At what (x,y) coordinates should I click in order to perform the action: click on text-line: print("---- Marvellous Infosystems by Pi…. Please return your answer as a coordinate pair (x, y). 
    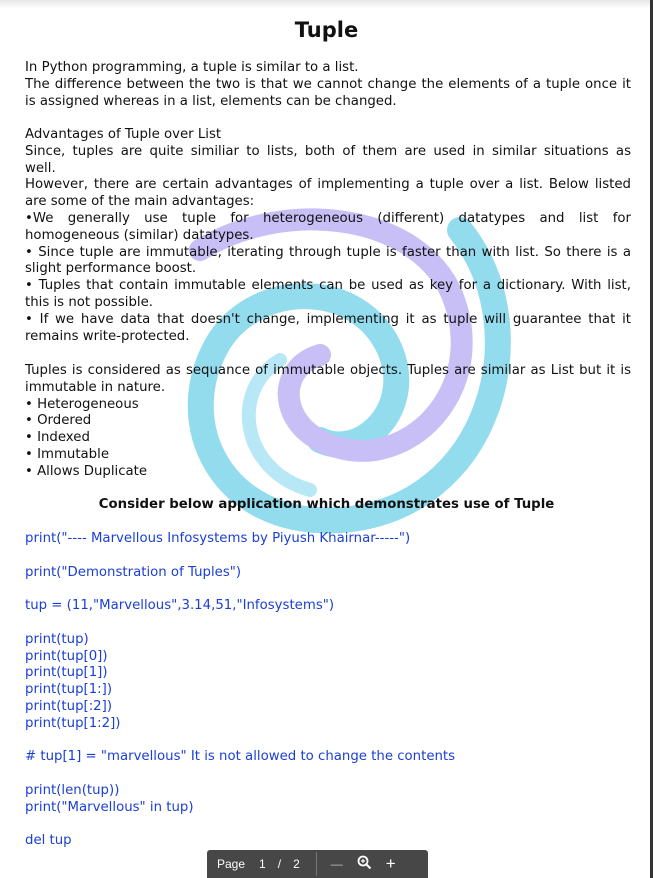
    Looking at the image, I should click on (218, 538).